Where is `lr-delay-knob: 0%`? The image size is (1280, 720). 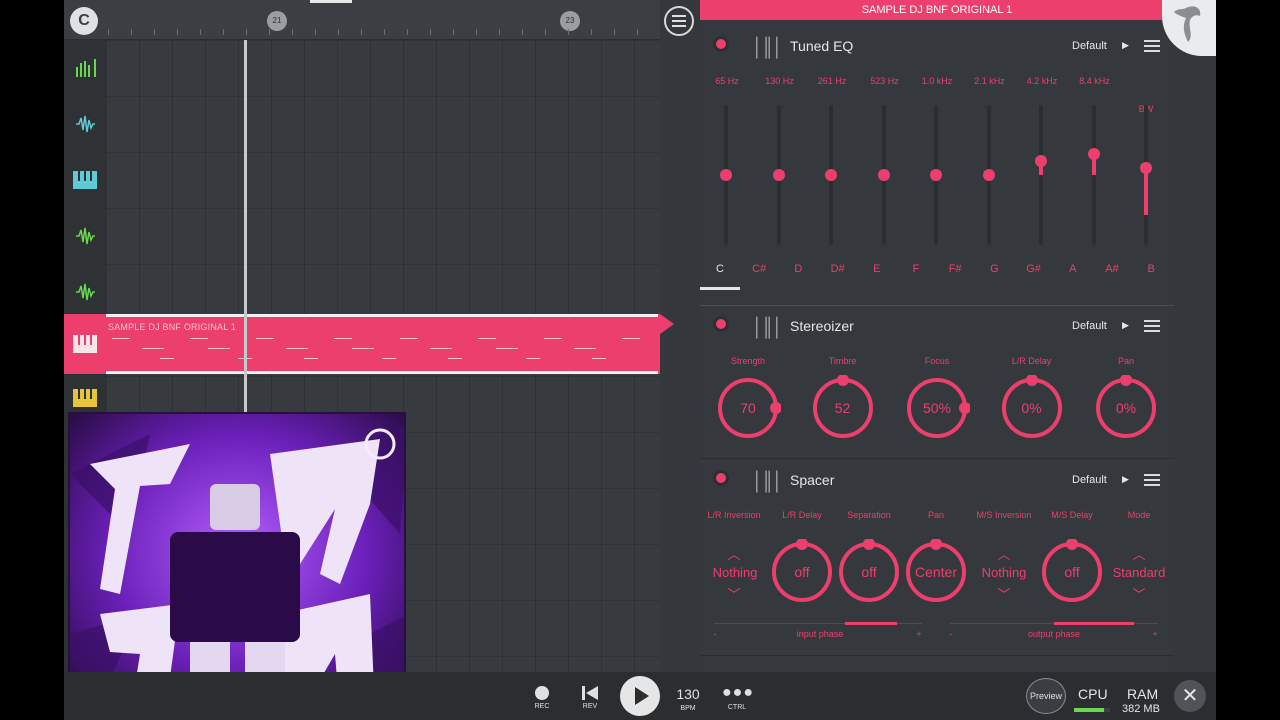 lr-delay-knob: 0% is located at coordinates (1032, 407).